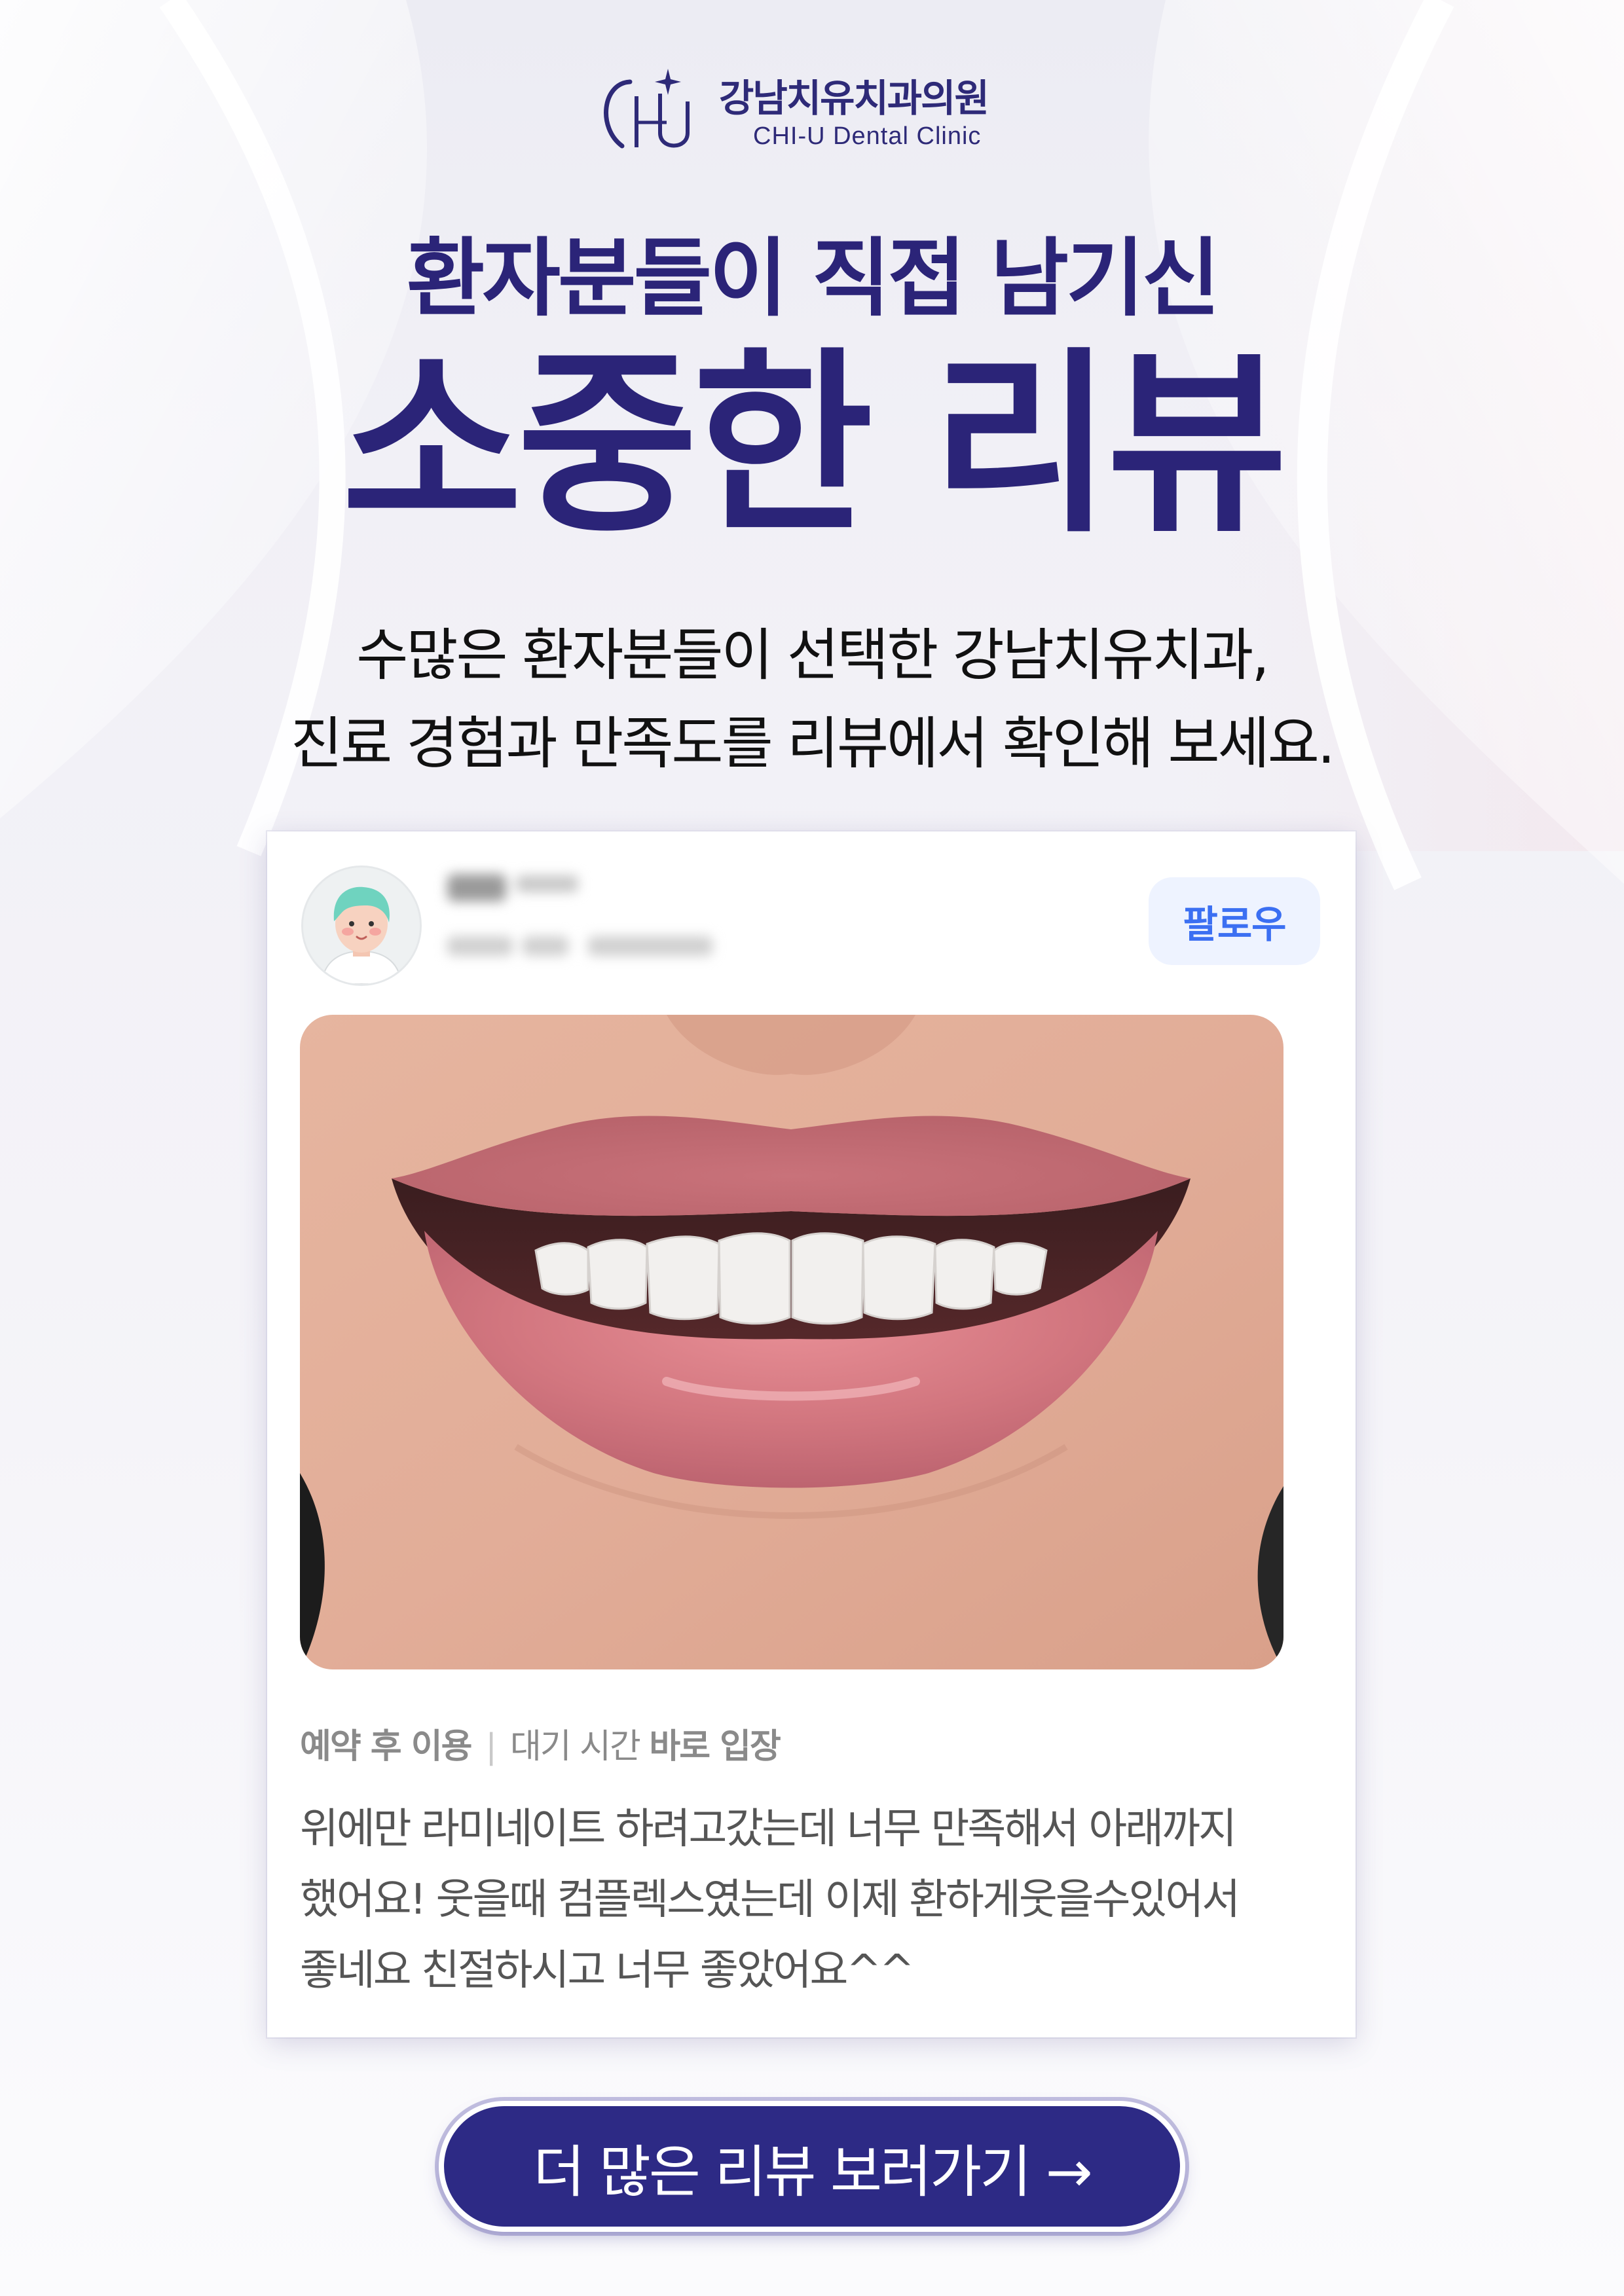  What do you see at coordinates (854, 98) in the screenshot?
I see `clinic-name-korean: 강남치유치과의원` at bounding box center [854, 98].